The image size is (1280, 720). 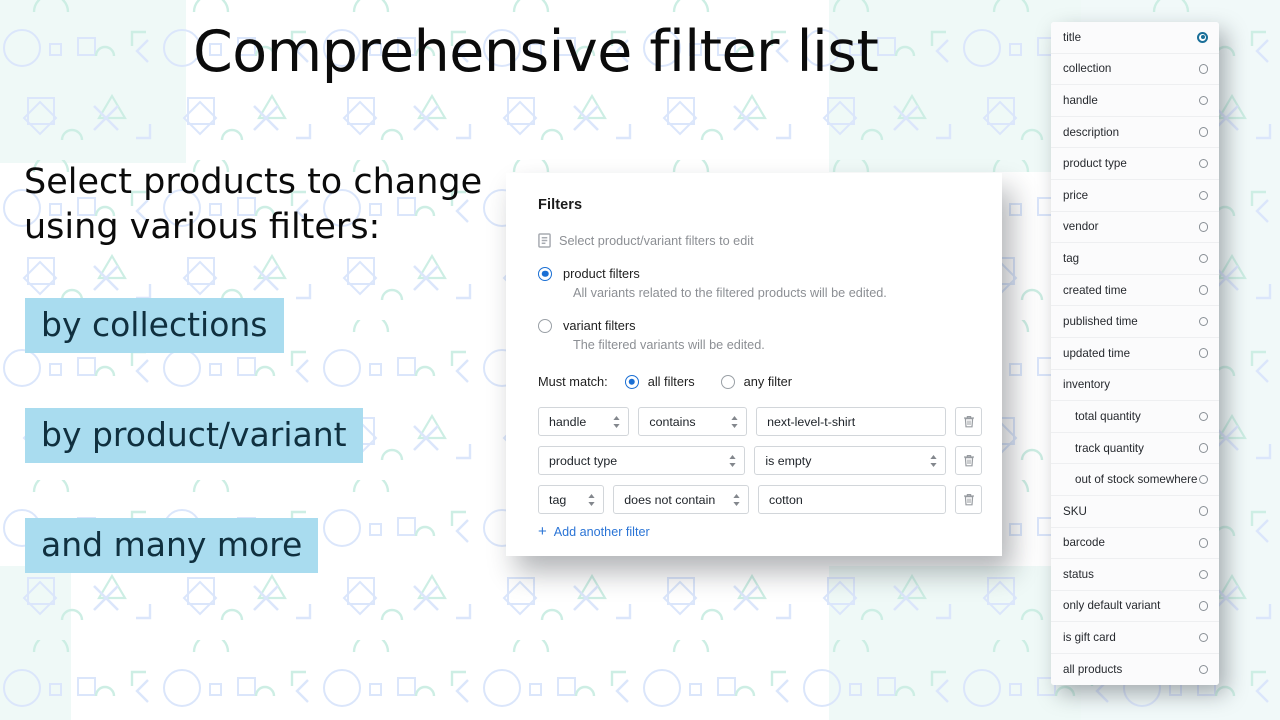 What do you see at coordinates (1135, 101) in the screenshot?
I see `field-list-item-handle: handle` at bounding box center [1135, 101].